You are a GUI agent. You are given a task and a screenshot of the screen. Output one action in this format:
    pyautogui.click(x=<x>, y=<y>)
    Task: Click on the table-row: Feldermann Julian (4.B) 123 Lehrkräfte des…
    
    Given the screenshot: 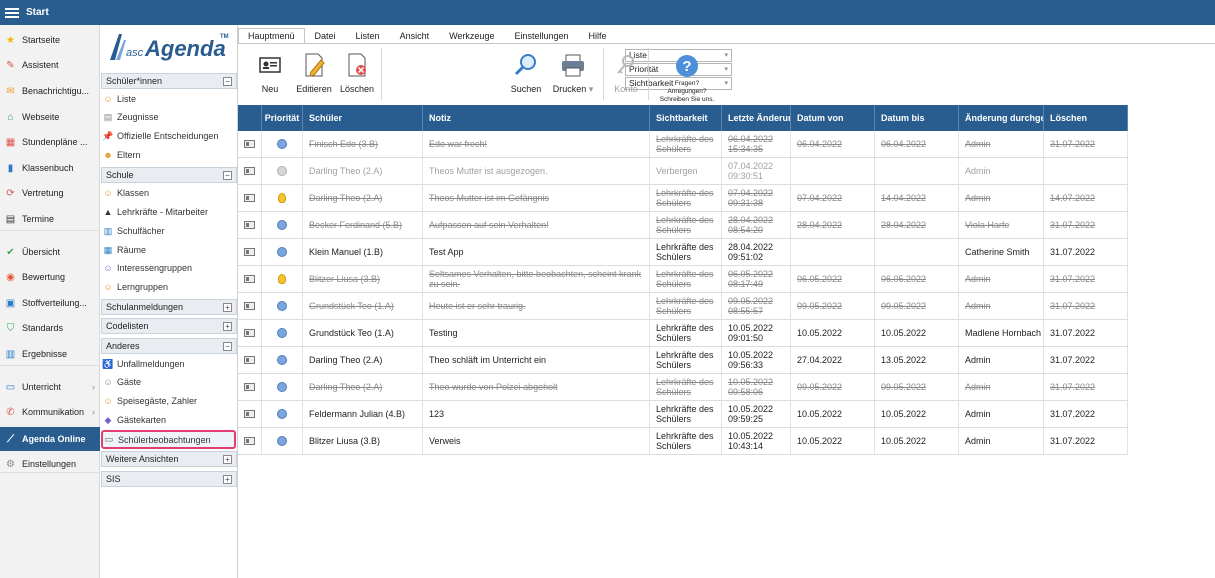 What is the action you would take?
    pyautogui.click(x=683, y=414)
    